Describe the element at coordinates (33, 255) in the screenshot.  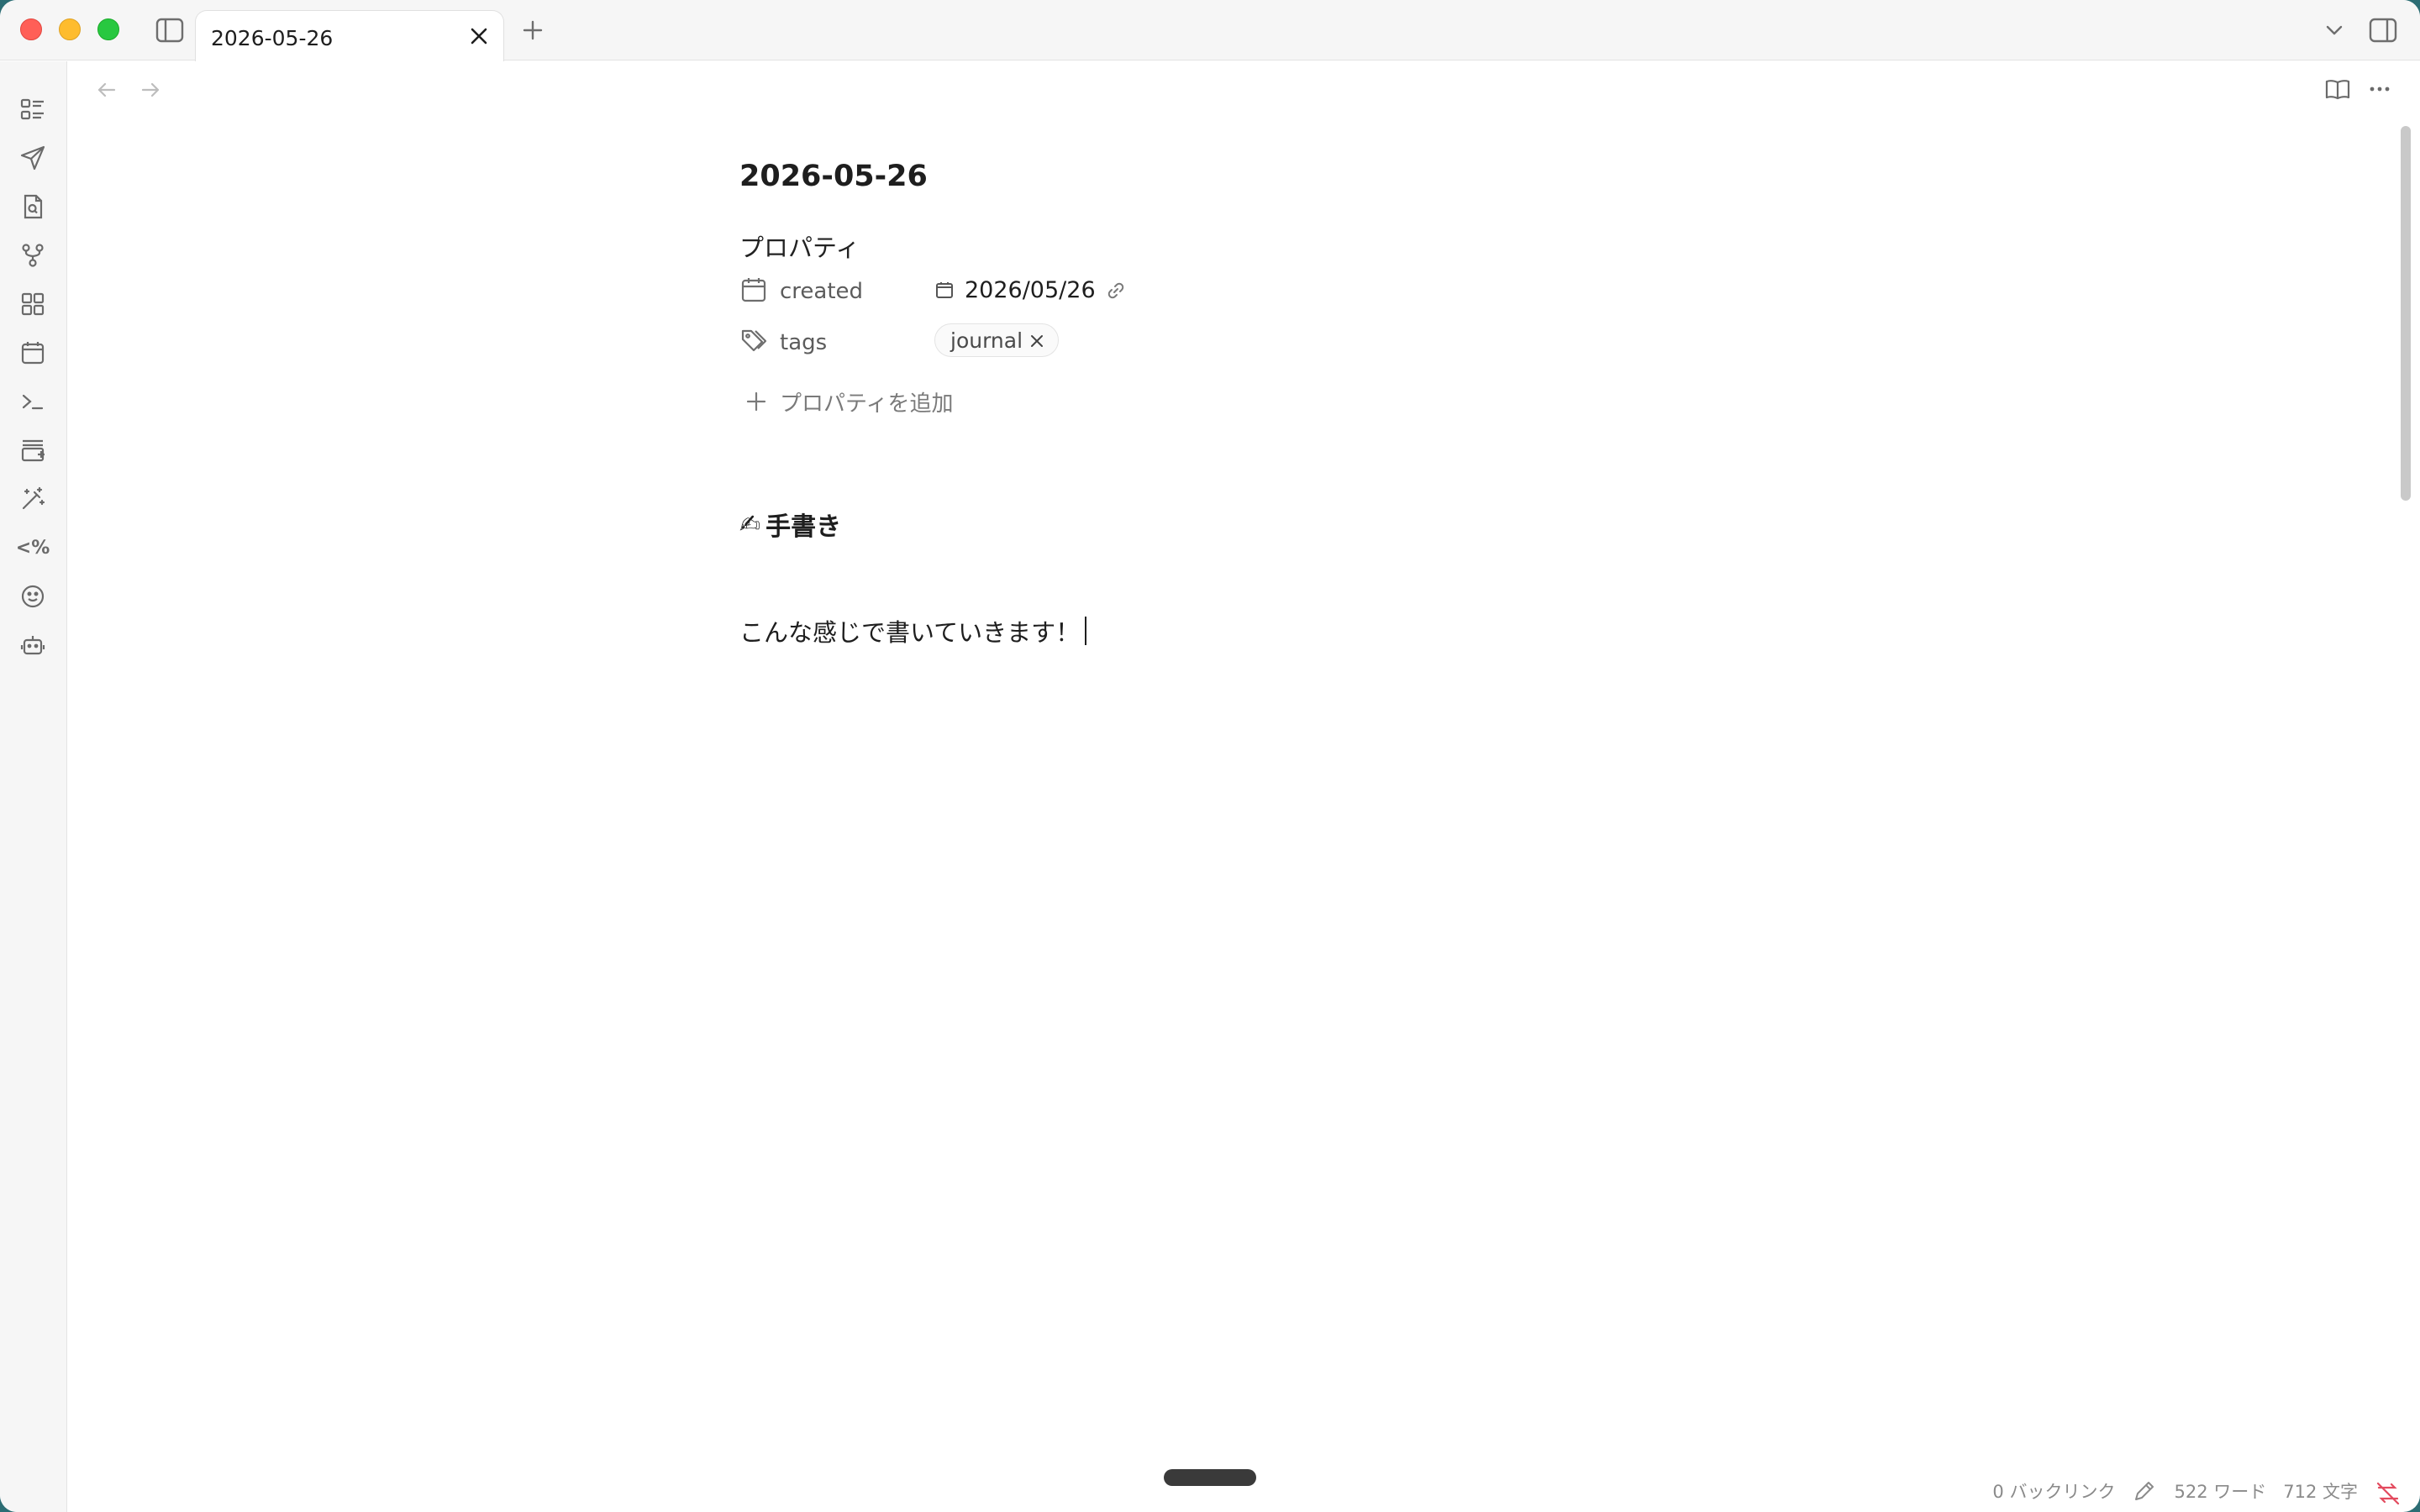
I see `git-branch-icon` at that location.